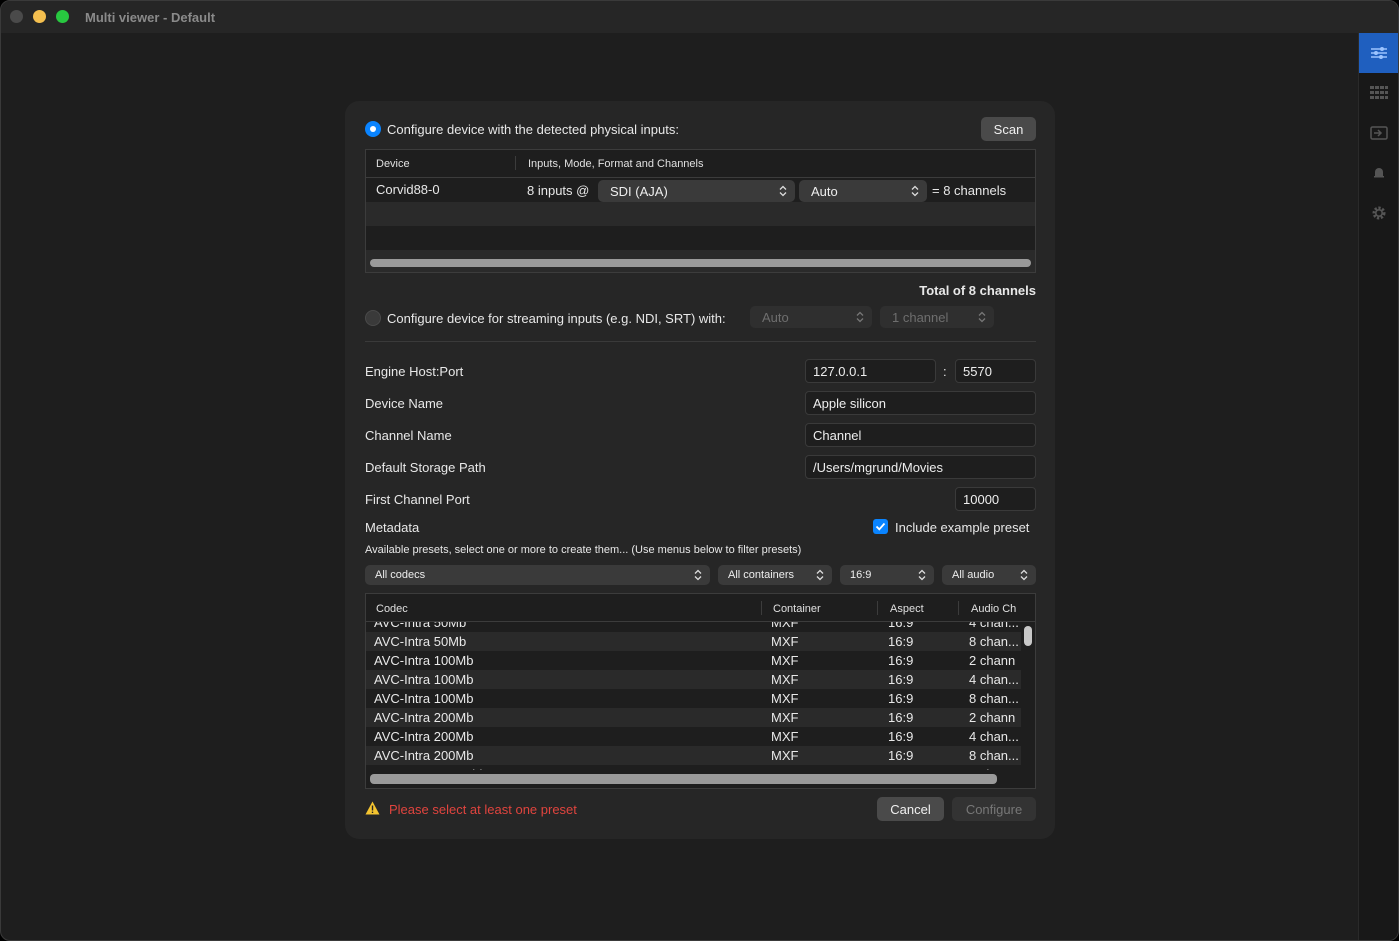 This screenshot has width=1399, height=941. I want to click on scrollbar-track, so click(700, 261).